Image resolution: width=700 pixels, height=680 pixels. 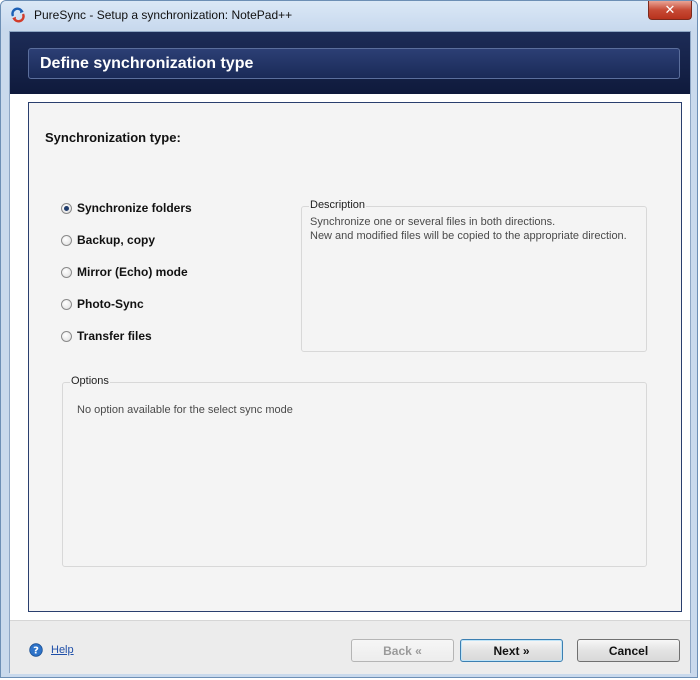 I want to click on options-legend: Options, so click(x=90, y=381).